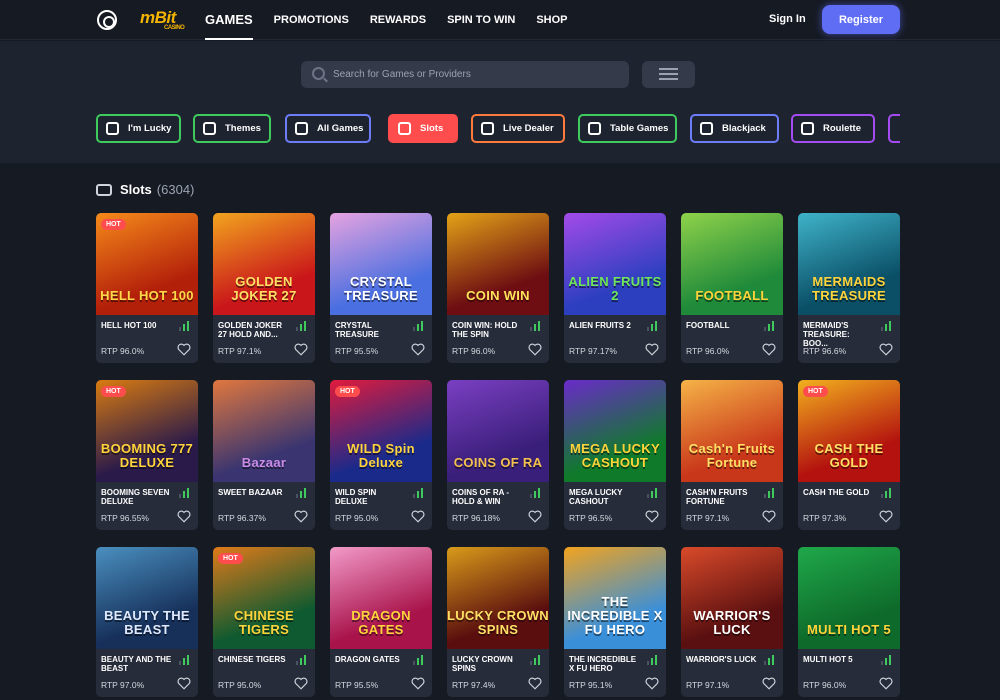 This screenshot has height=700, width=1000. I want to click on game-card: HELL HOT 100 HOT HELL HOT 100 RTP 96.0%, so click(147, 288).